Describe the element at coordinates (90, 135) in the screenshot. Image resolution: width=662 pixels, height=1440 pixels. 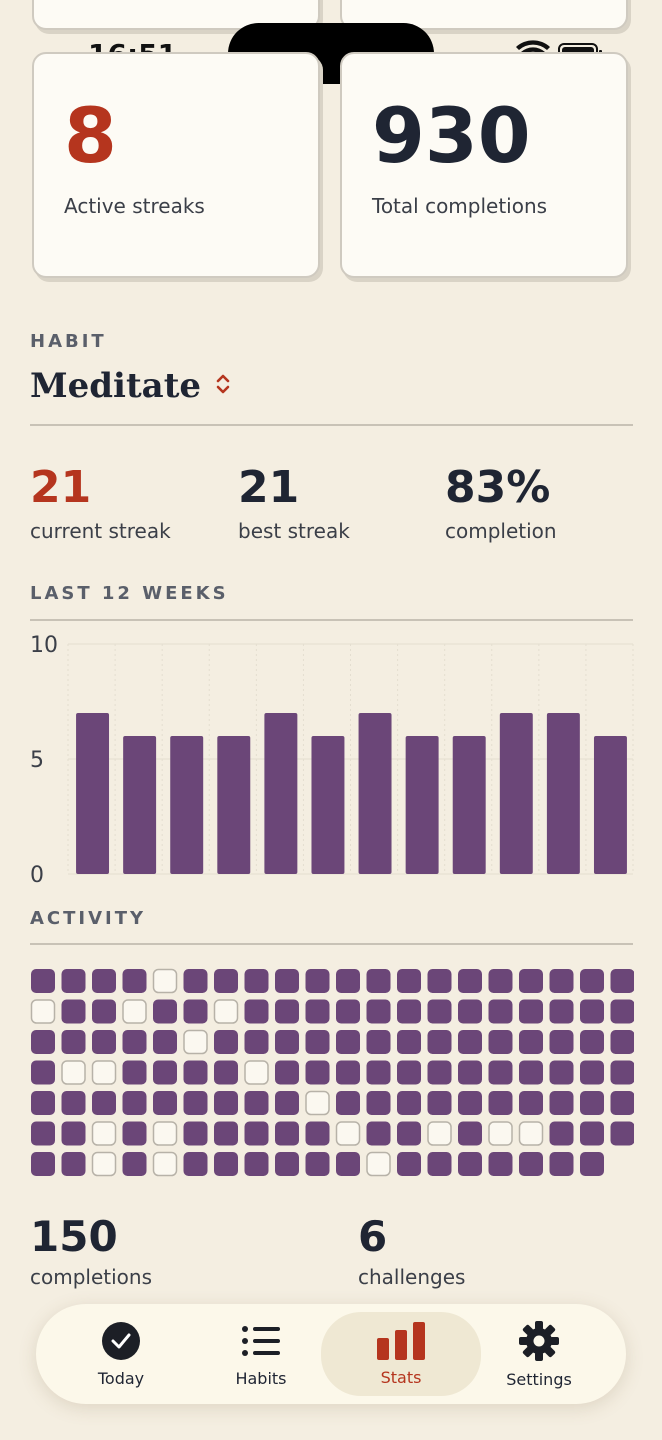
I see `active-streaks-value: 8` at that location.